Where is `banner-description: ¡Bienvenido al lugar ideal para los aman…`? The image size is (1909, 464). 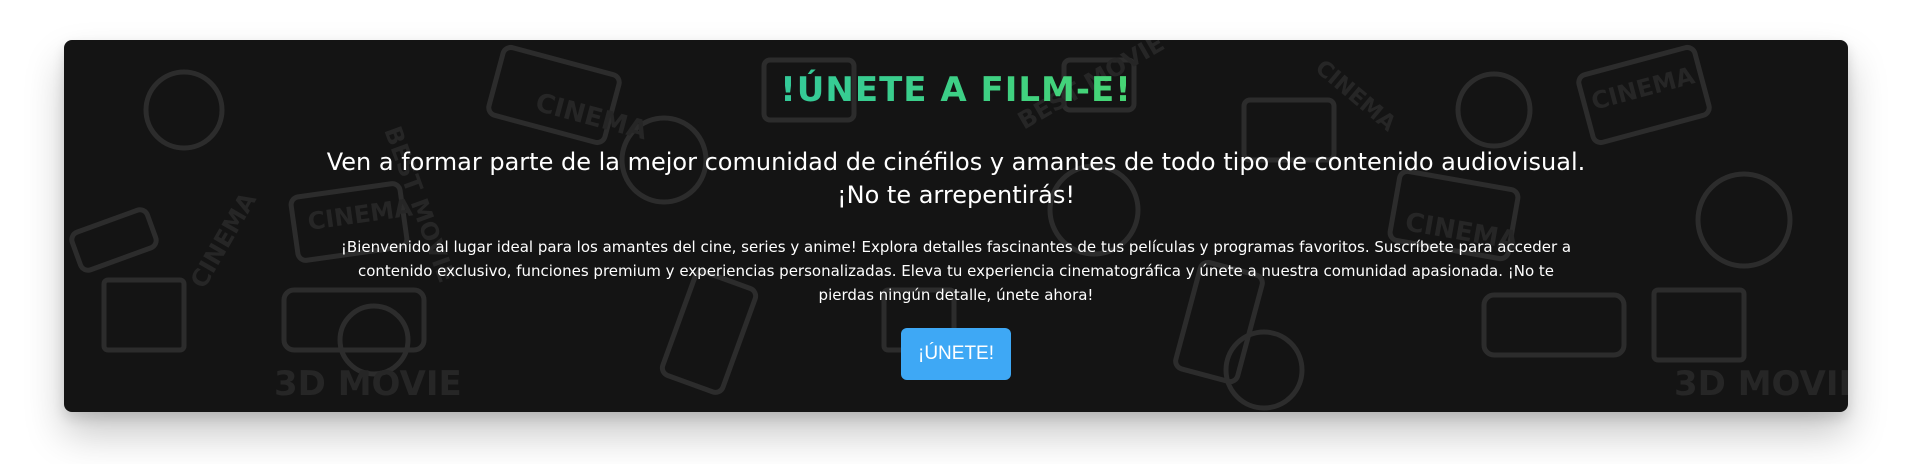
banner-description: ¡Bienvenido al lugar ideal para los aman… is located at coordinates (956, 271).